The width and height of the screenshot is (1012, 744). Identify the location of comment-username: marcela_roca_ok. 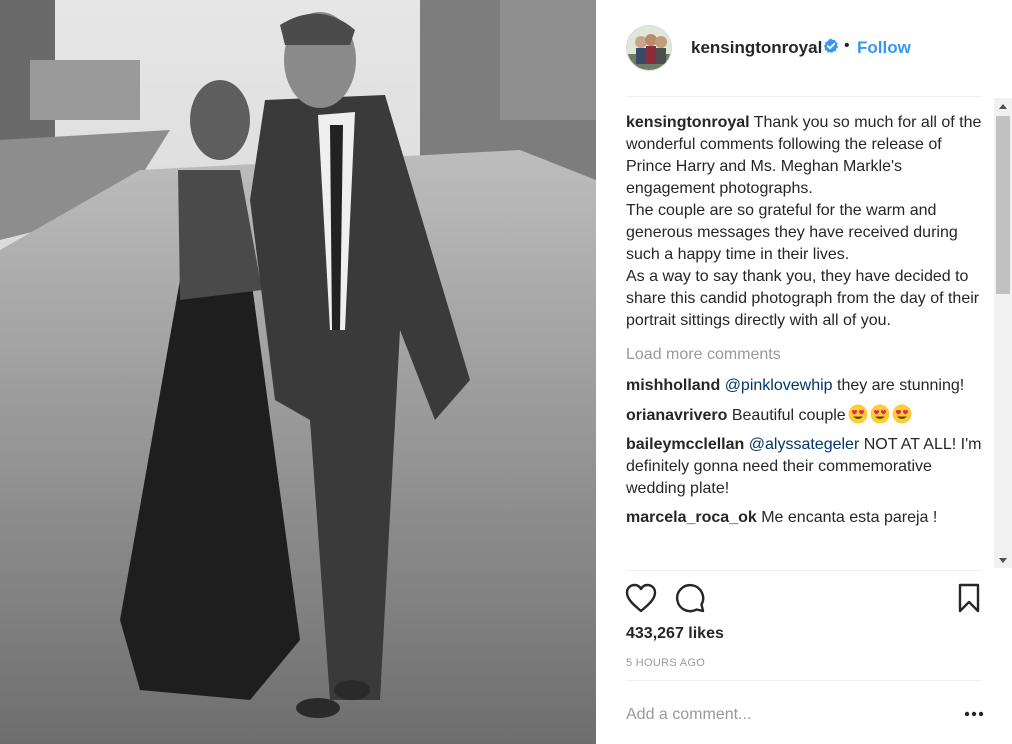
(691, 517).